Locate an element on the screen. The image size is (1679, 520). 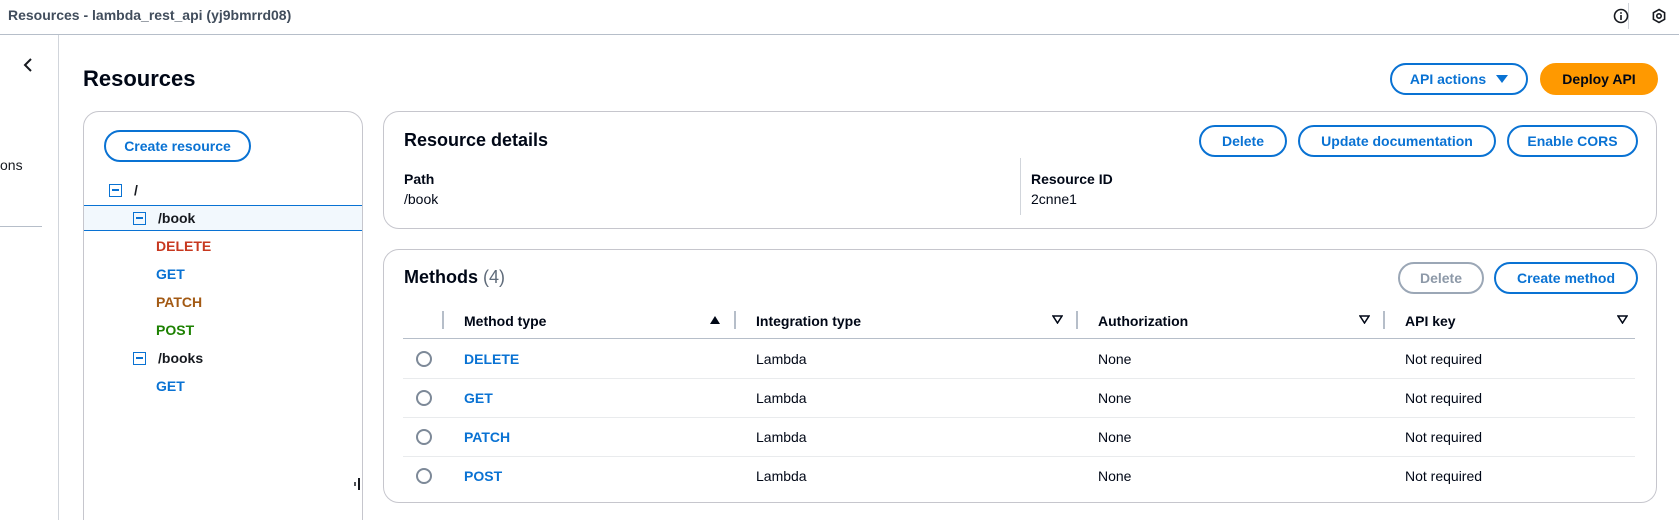
tree-method-label: DELETE is located at coordinates (184, 246).